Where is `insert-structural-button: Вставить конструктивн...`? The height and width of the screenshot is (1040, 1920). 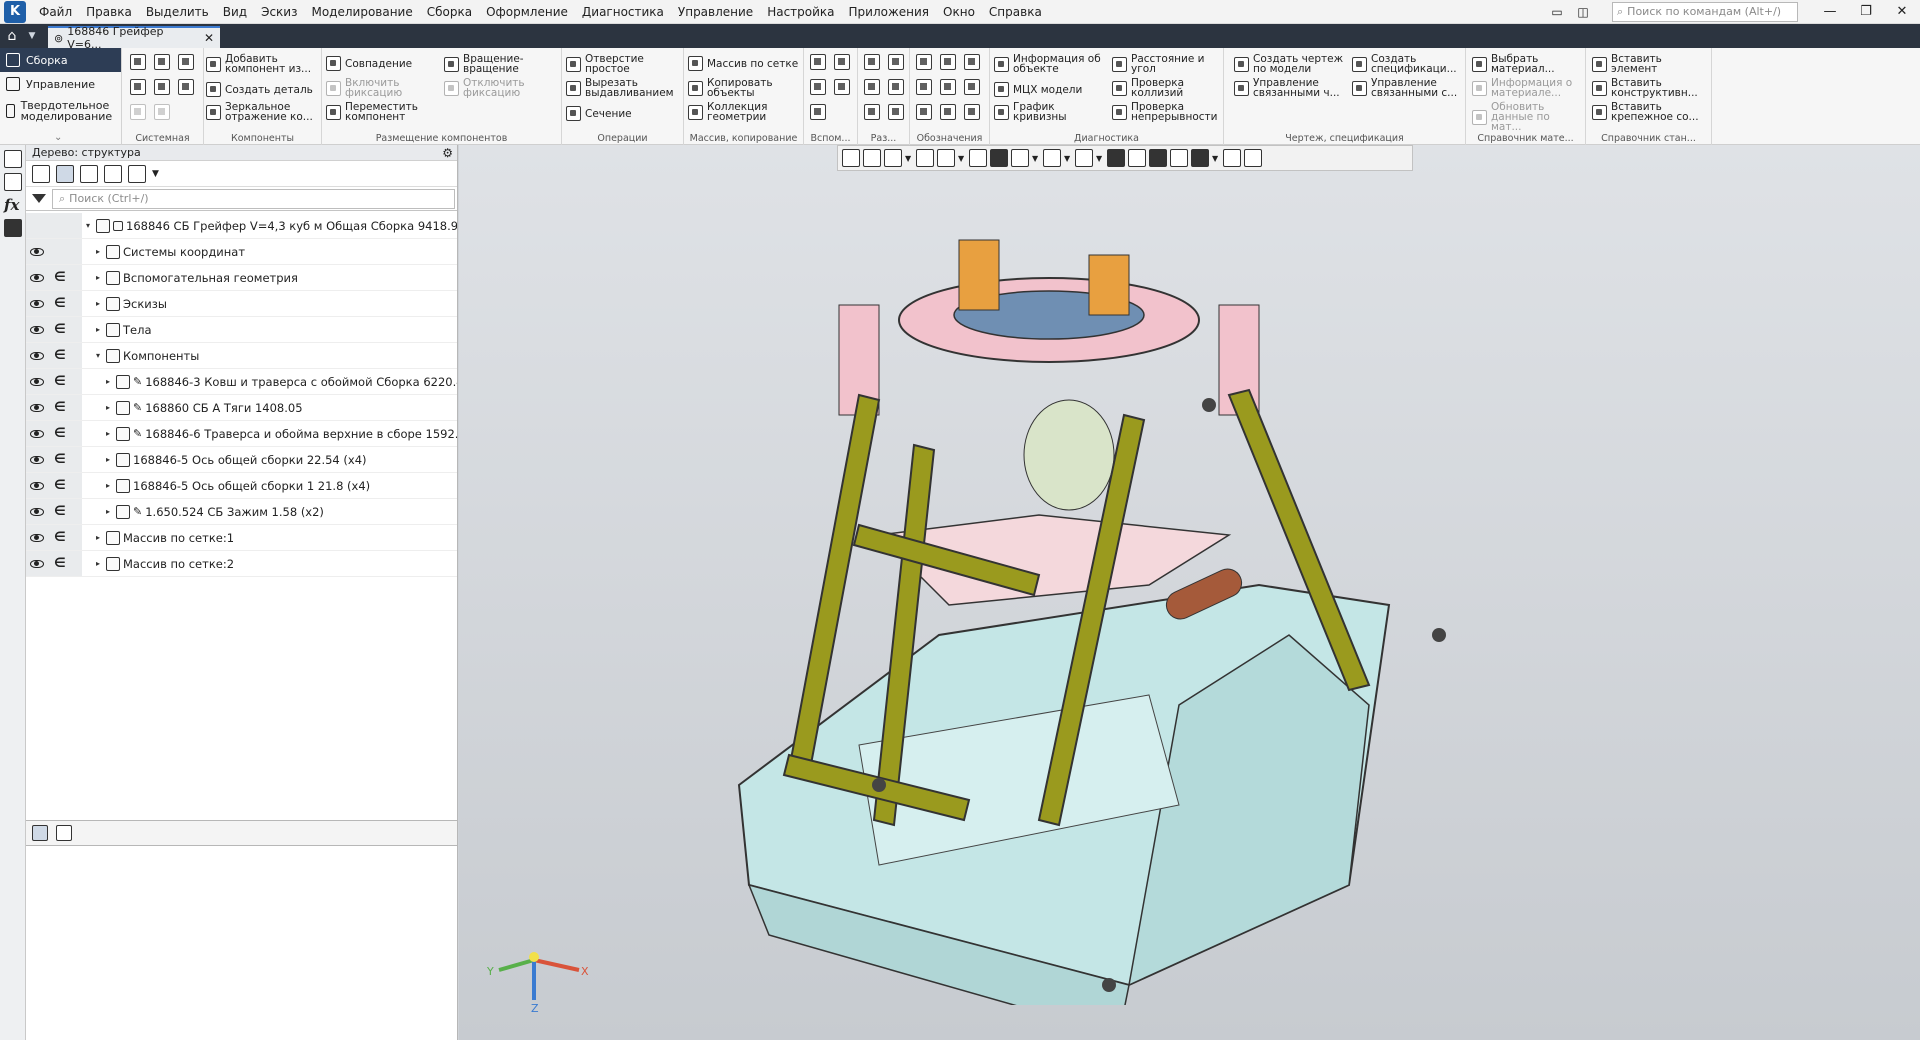 insert-structural-button: Вставить конструктивн... is located at coordinates (1649, 88).